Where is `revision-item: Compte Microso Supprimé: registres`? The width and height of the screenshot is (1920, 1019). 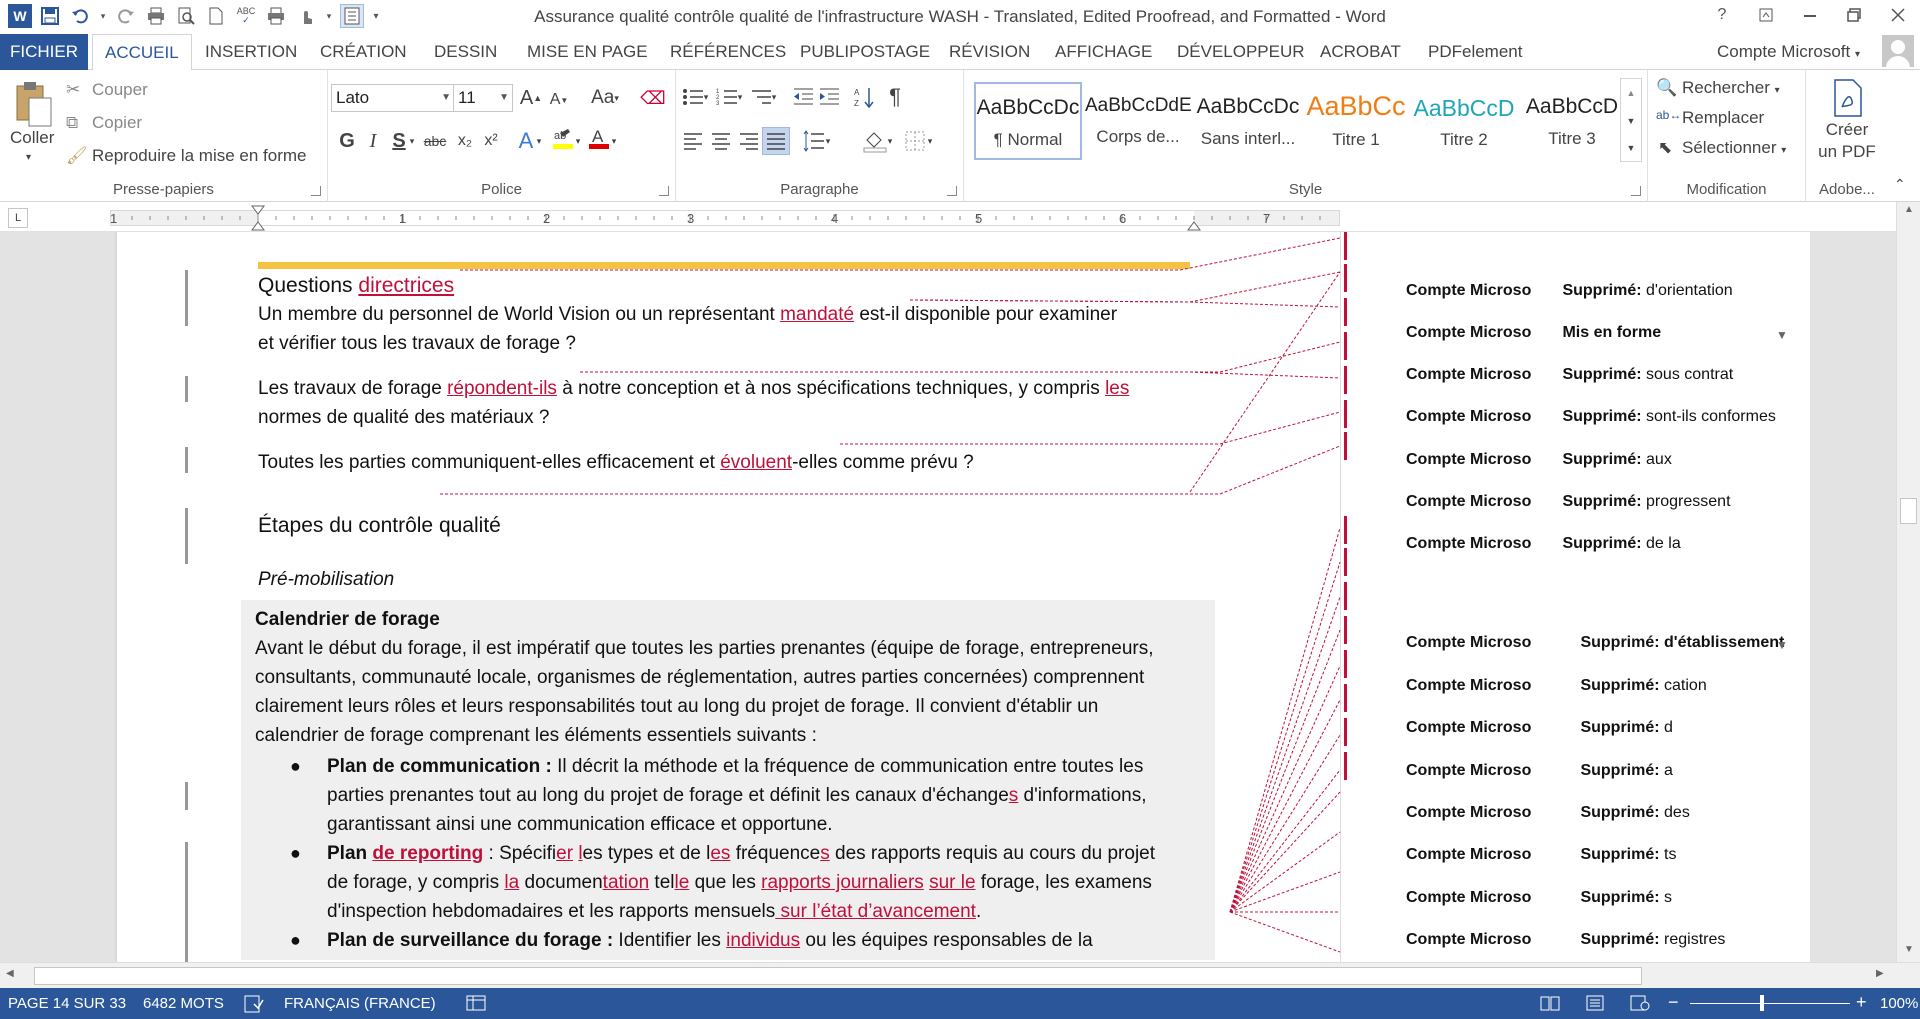
revision-item: Compte Microso Supprimé: registres is located at coordinates (1565, 940).